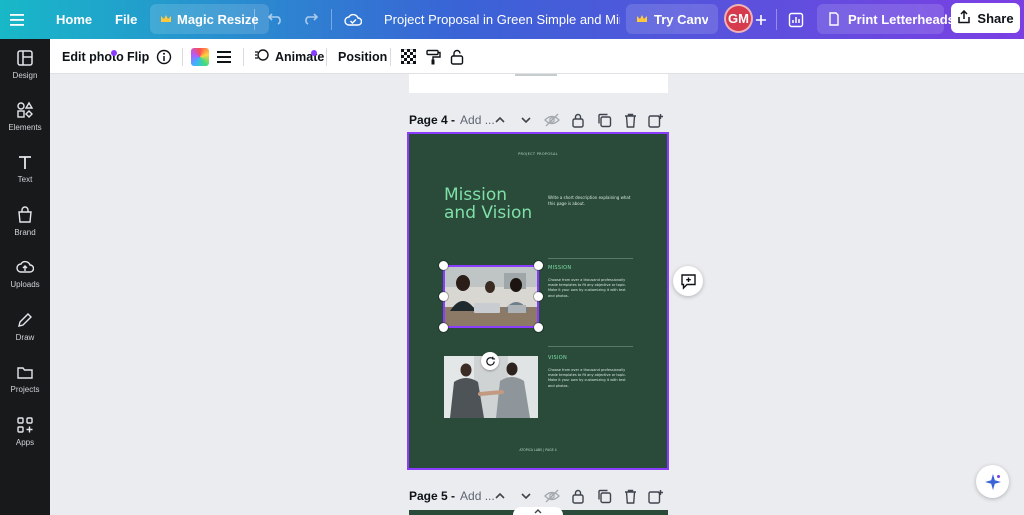  I want to click on lock-icon, so click(457, 56).